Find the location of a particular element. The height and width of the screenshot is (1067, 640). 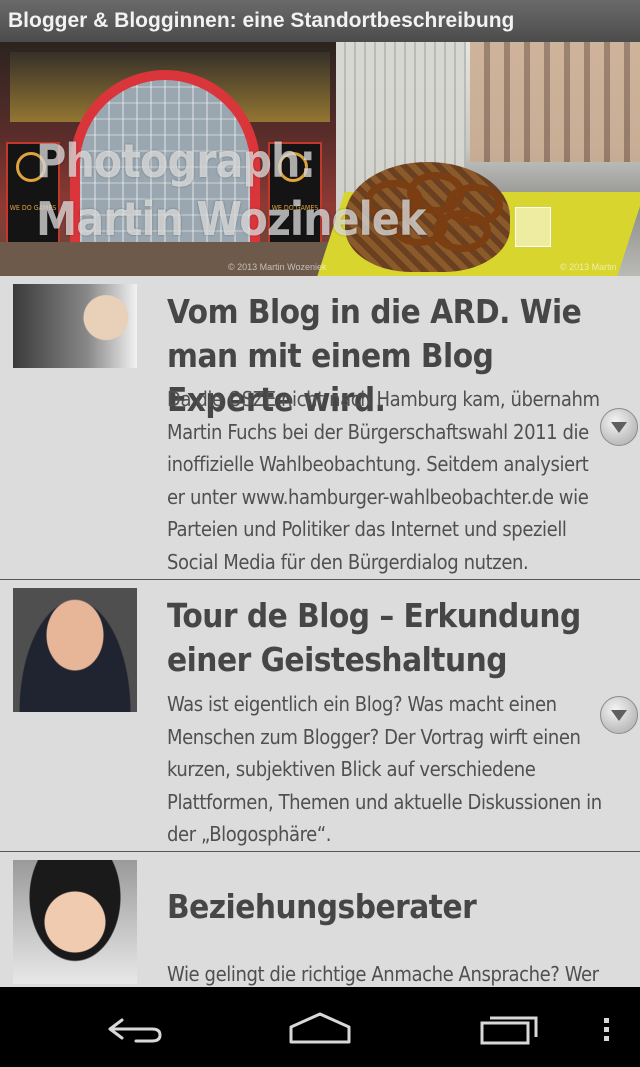

home-icon is located at coordinates (320, 1028).